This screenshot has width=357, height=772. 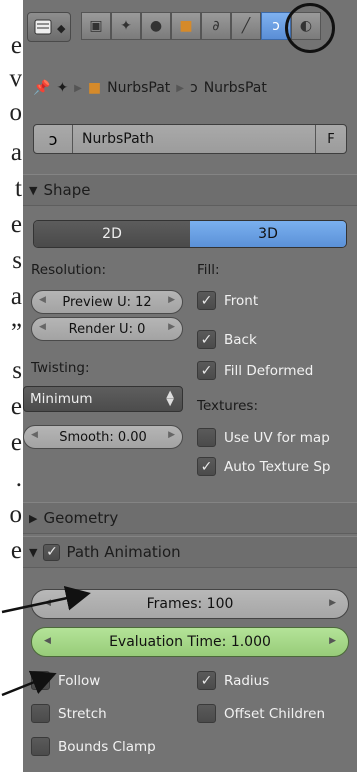 What do you see at coordinates (16, 152) in the screenshot?
I see `page-text-fragment: a` at bounding box center [16, 152].